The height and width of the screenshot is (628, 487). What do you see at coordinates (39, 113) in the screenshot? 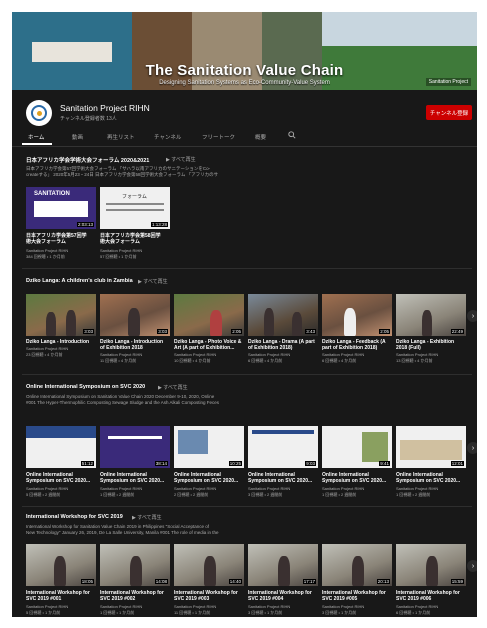
I see `channel-avatar` at bounding box center [39, 113].